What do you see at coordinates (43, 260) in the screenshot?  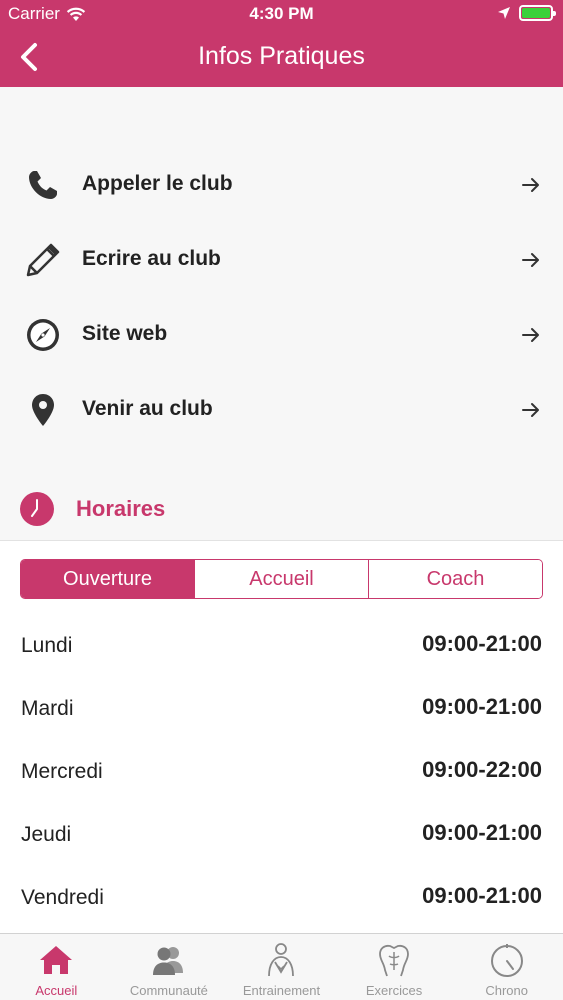 I see `pencil-icon` at bounding box center [43, 260].